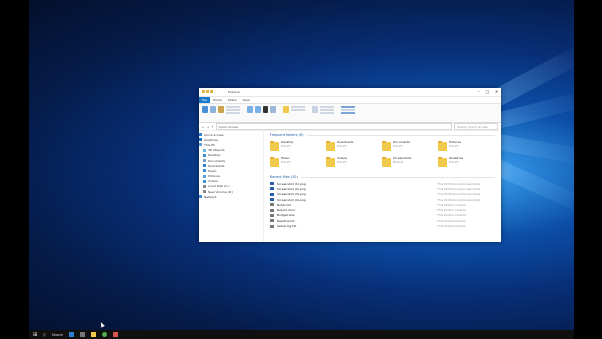  Describe the element at coordinates (402, 142) in the screenshot. I see `folder-name: Documents` at that location.